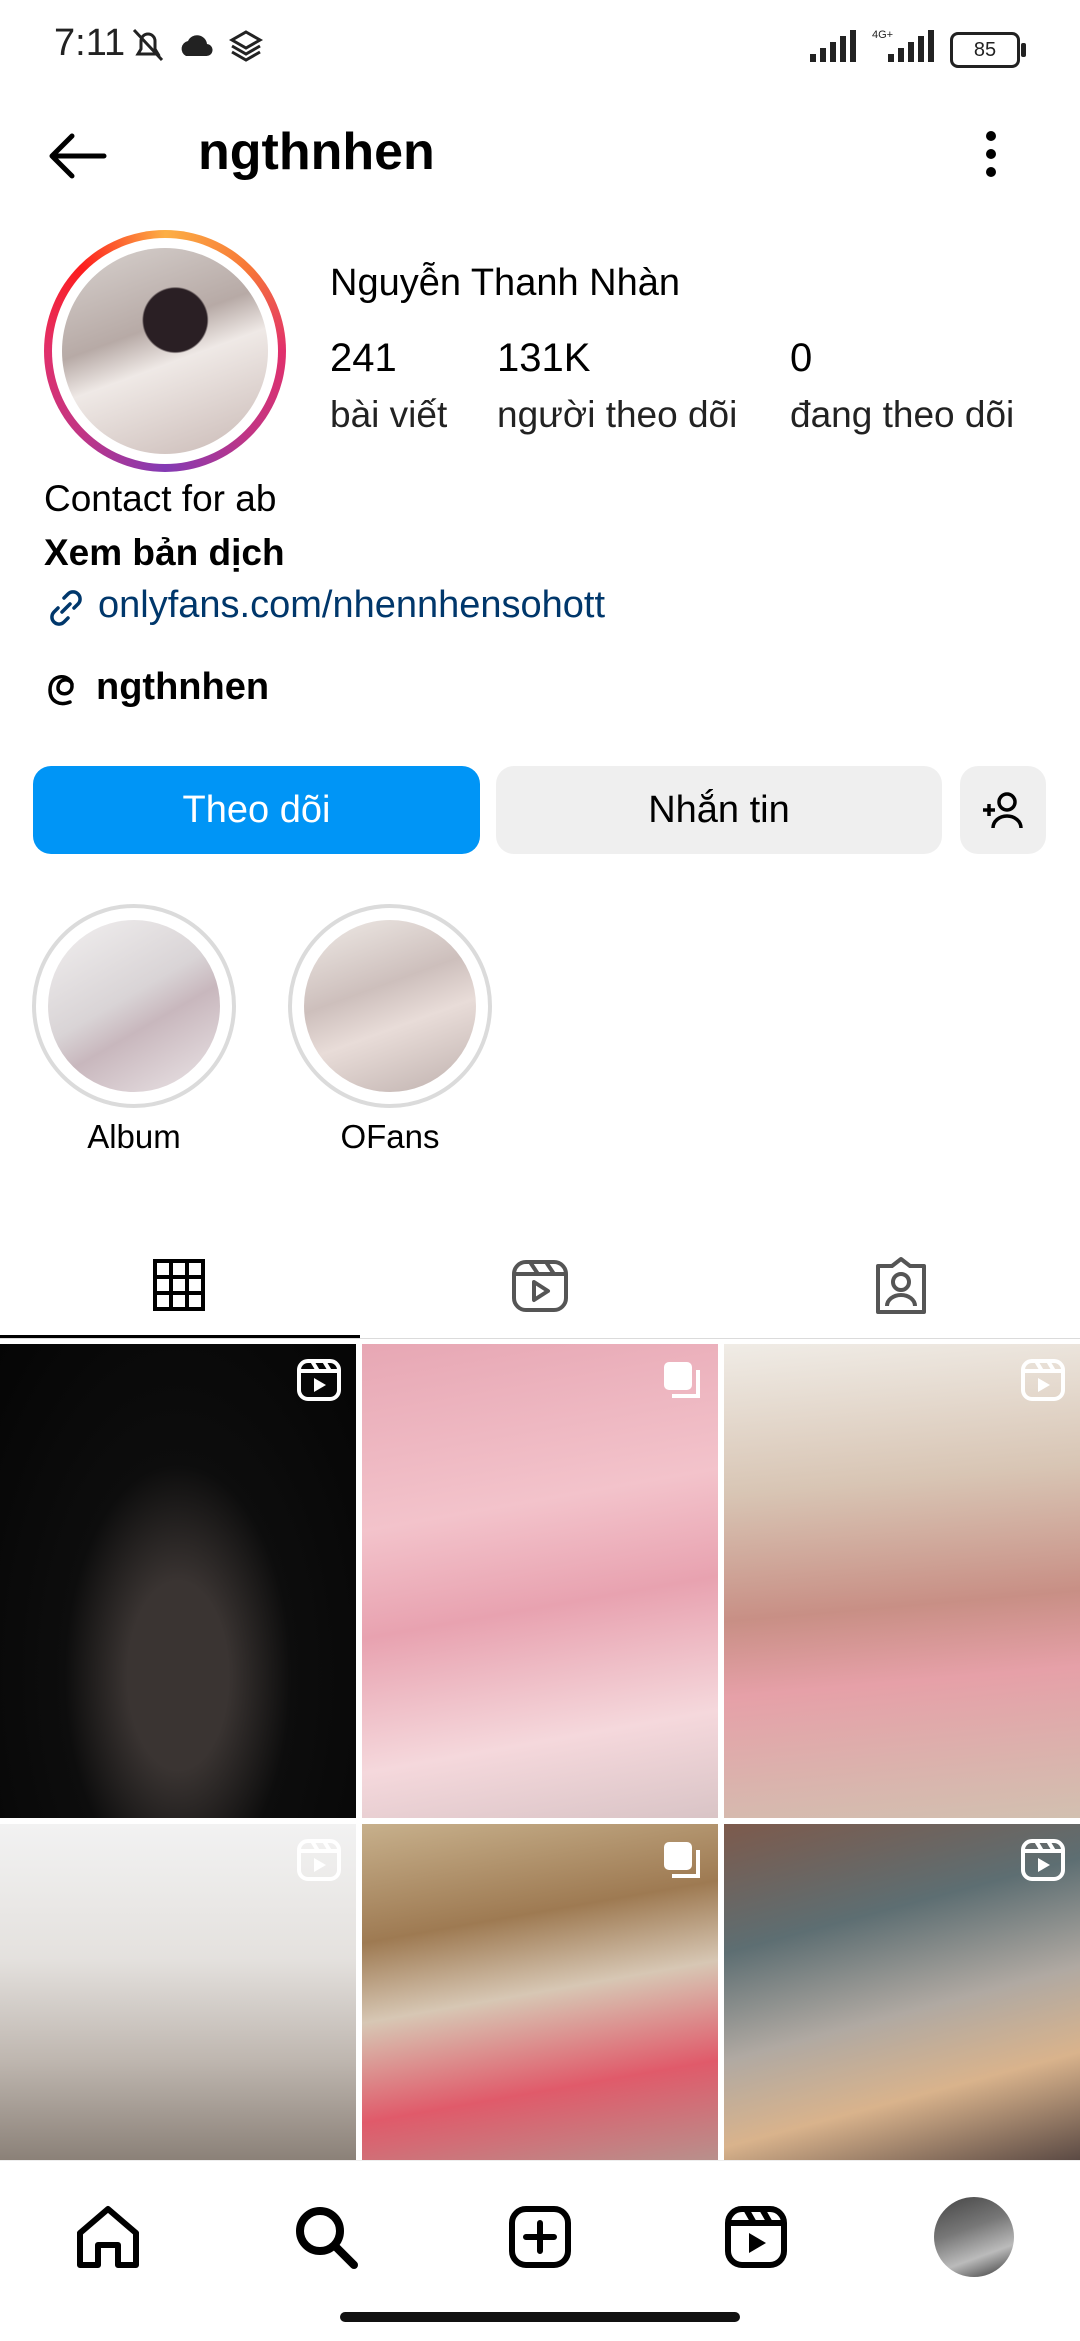 This screenshot has height=2341, width=1080. I want to click on search-icon, so click(326, 2237).